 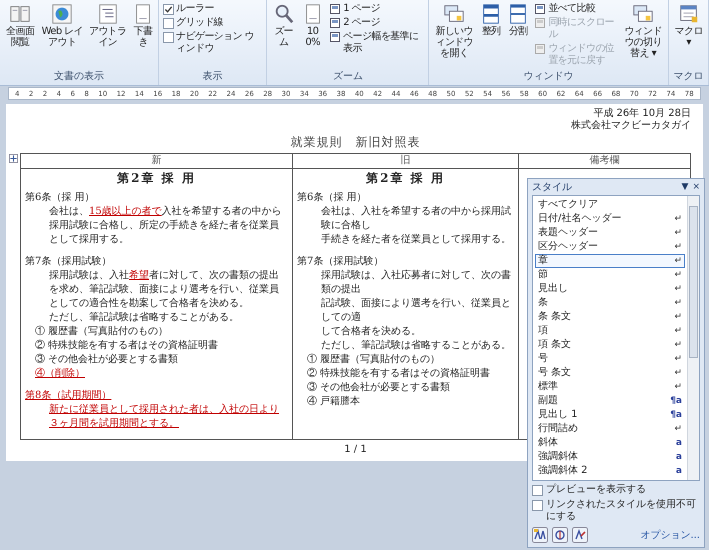 I want to click on style-name: 号 条文, so click(x=555, y=373).